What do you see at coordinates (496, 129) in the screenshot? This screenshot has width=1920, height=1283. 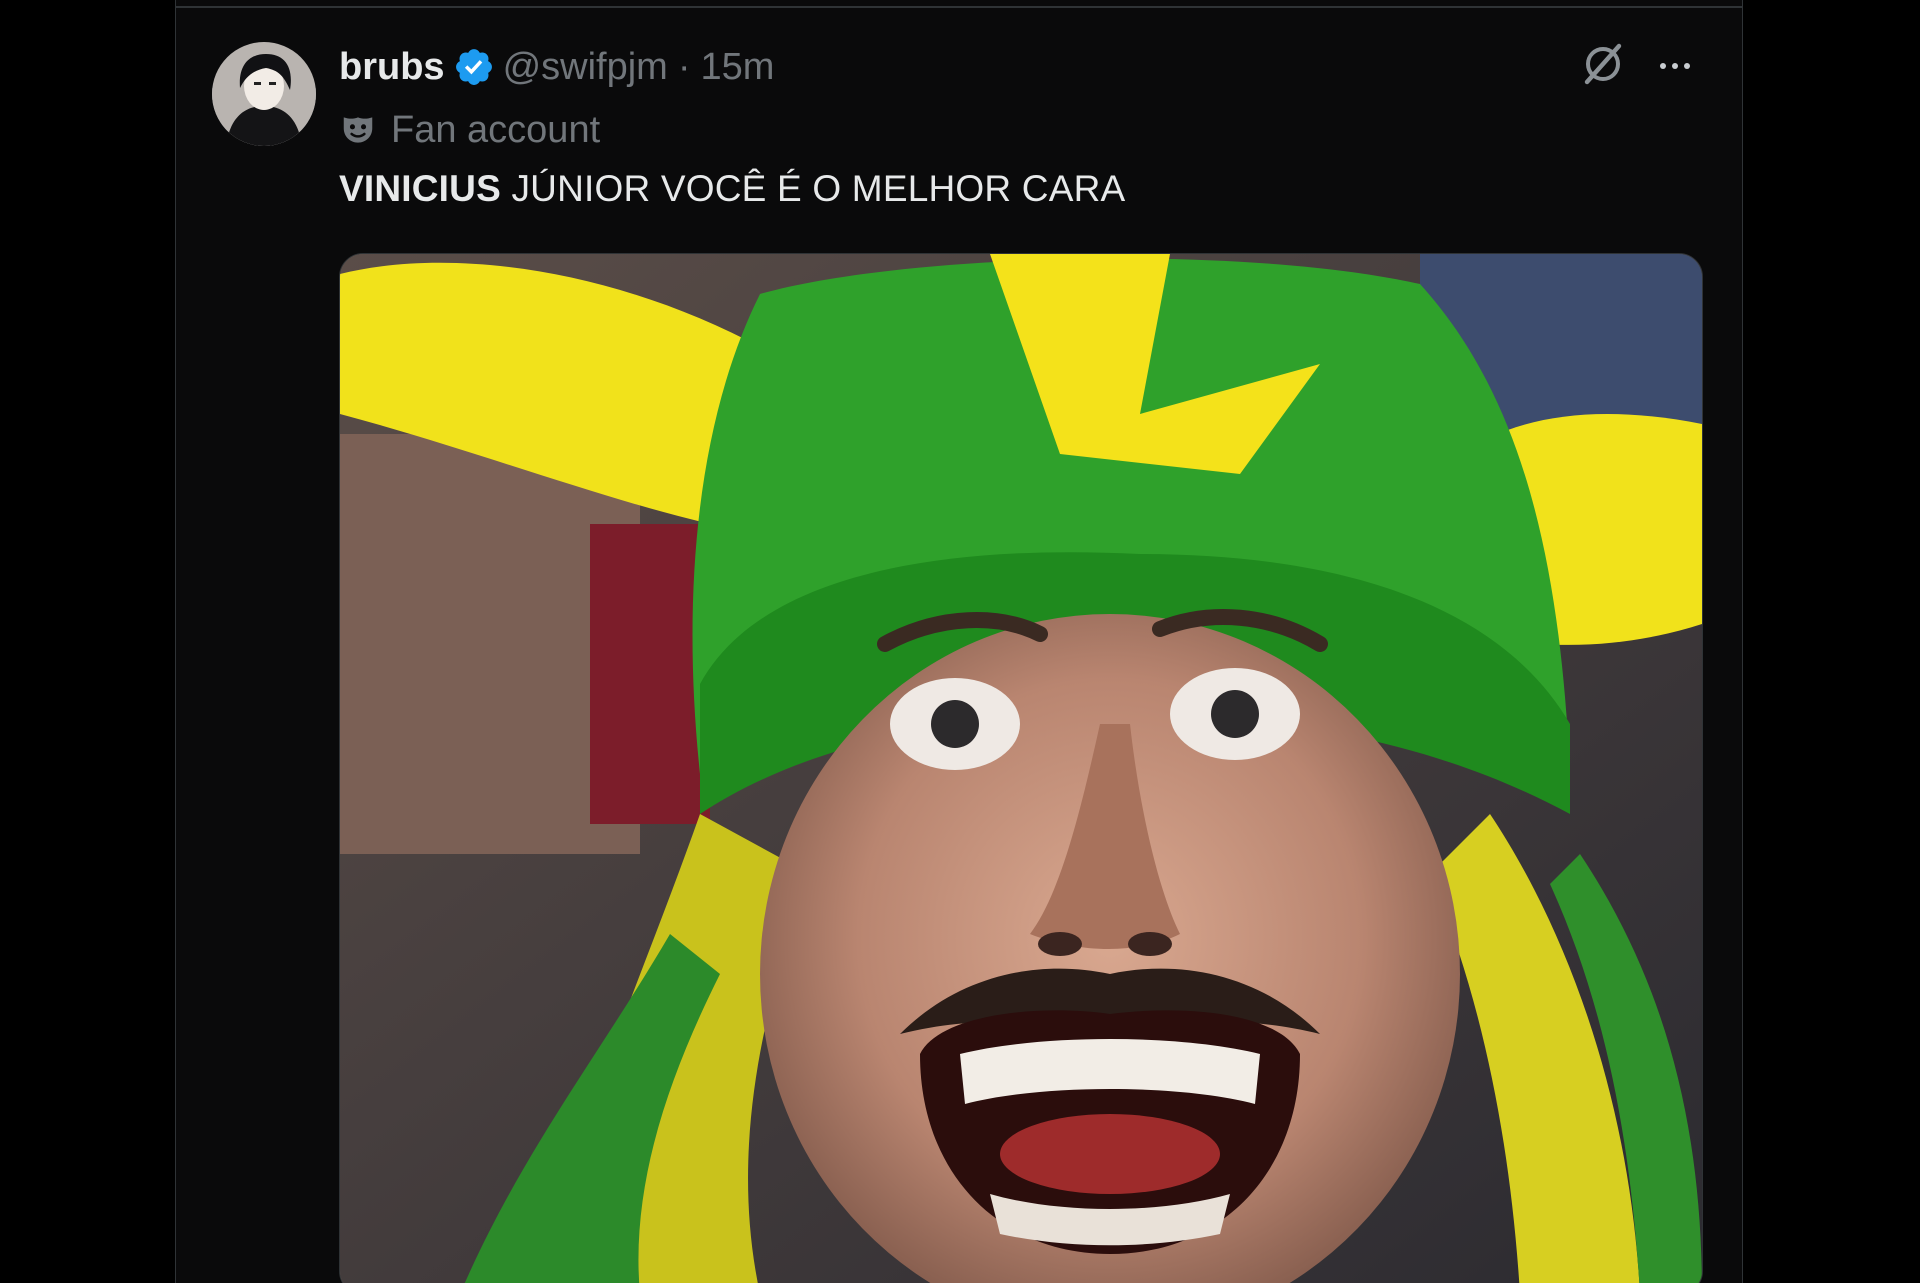 I see `fan-account-label: Fan account` at bounding box center [496, 129].